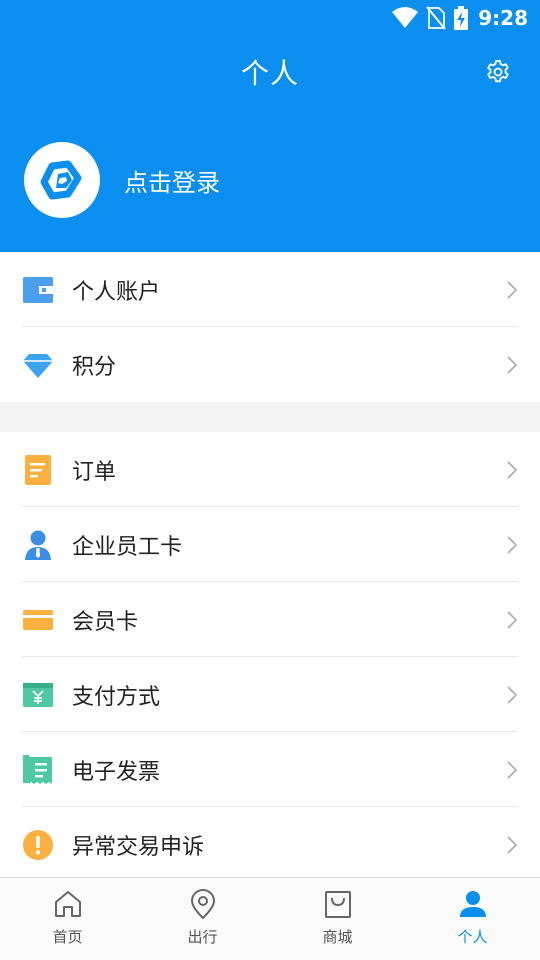  What do you see at coordinates (94, 472) in the screenshot?
I see `menu-item-label: 订单` at bounding box center [94, 472].